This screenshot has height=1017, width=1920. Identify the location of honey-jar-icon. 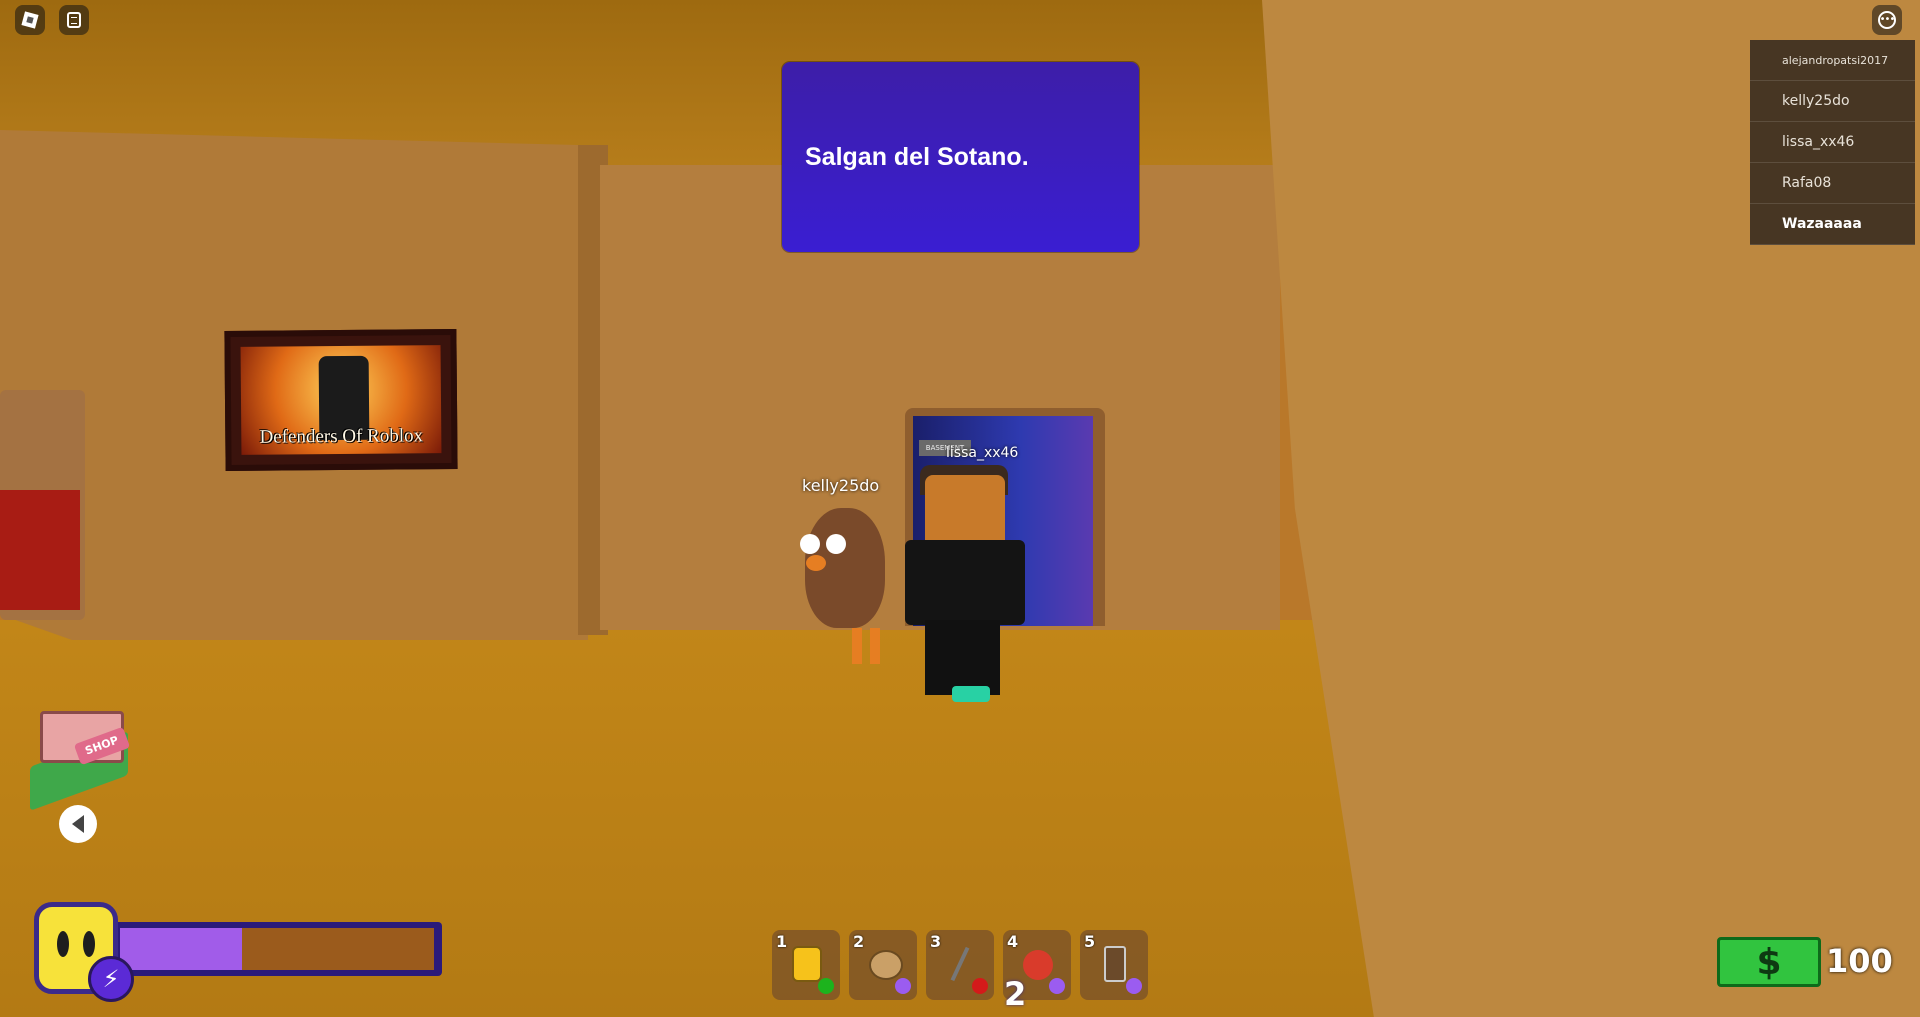
(807, 964).